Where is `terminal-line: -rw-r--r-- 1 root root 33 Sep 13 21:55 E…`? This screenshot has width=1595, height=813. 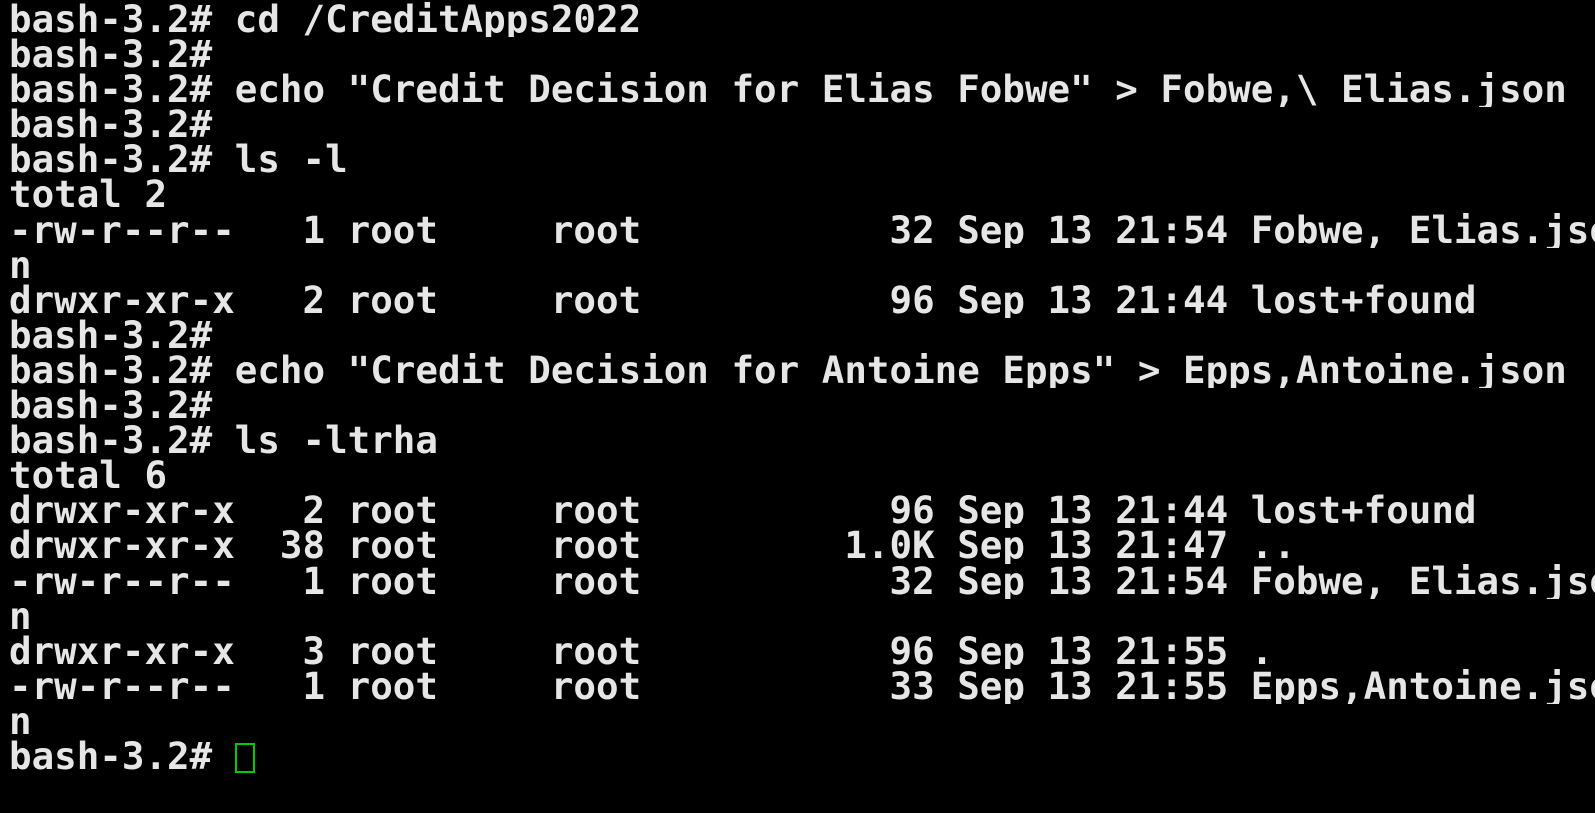 terminal-line: -rw-r--r-- 1 root root 33 Sep 13 21:55 E… is located at coordinates (802, 686).